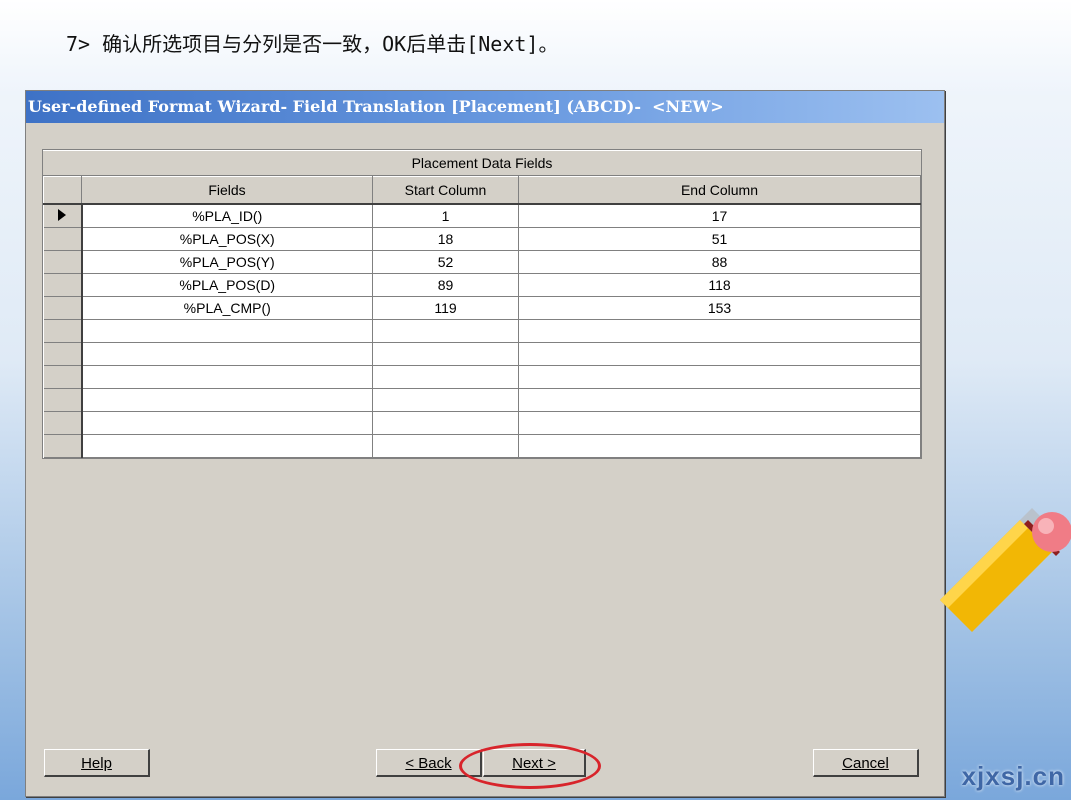 Image resolution: width=1071 pixels, height=800 pixels. What do you see at coordinates (866, 763) in the screenshot?
I see `cancel-button: Cancel` at bounding box center [866, 763].